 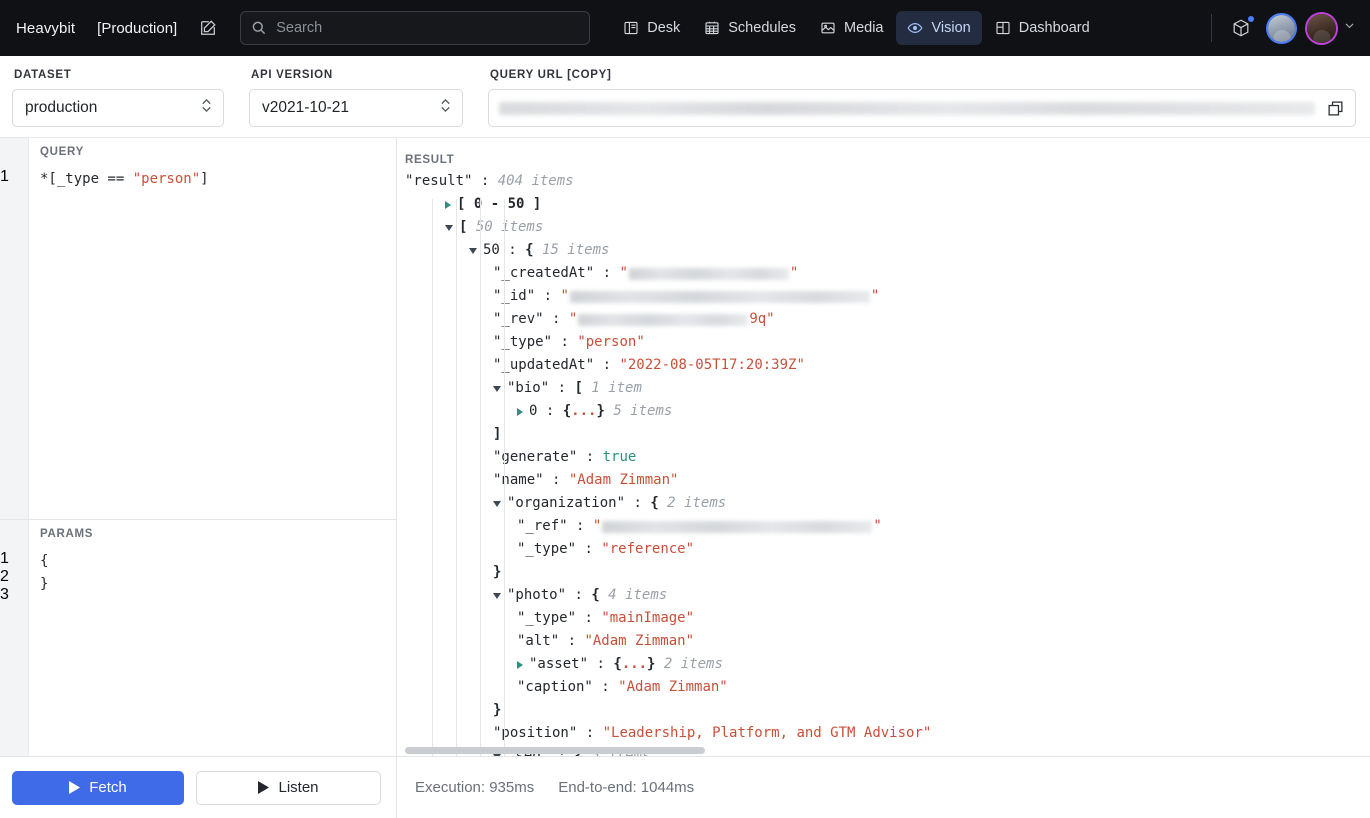 What do you see at coordinates (887, 204) in the screenshot?
I see `result-tree-row: [ 0 - 50 ]` at bounding box center [887, 204].